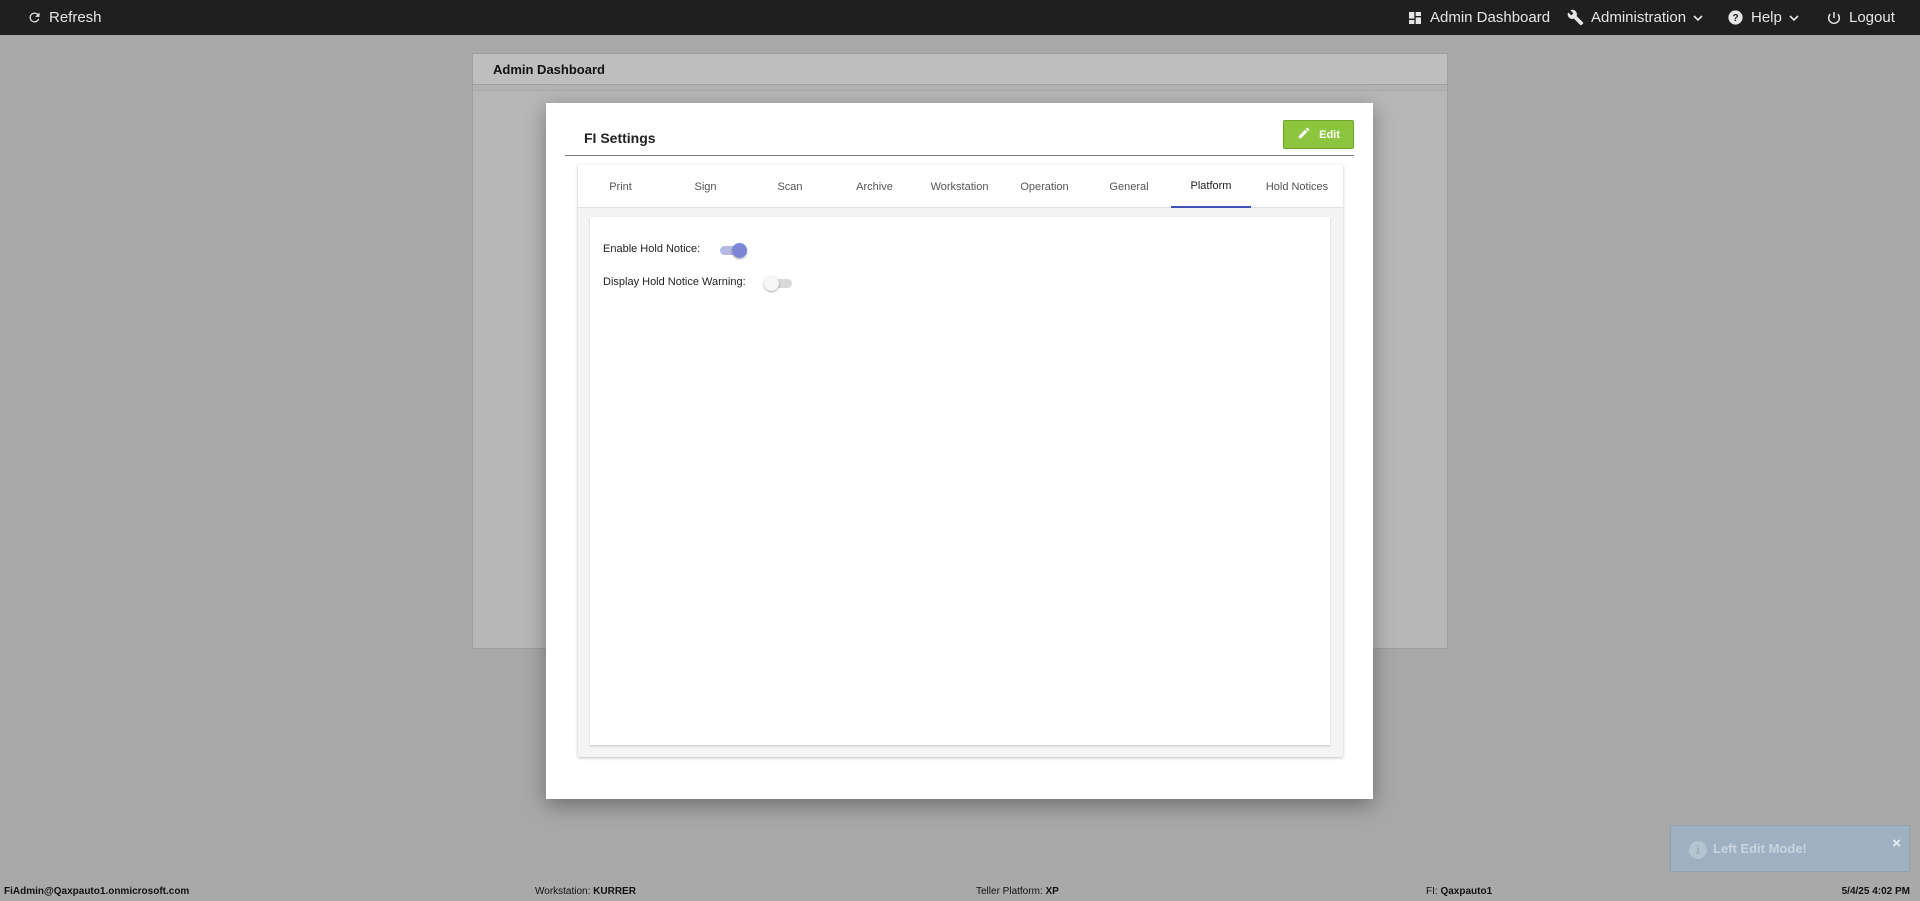 This screenshot has height=901, width=1920. I want to click on status-datetime-value: 5/4/25 4:02 PM, so click(1875, 891).